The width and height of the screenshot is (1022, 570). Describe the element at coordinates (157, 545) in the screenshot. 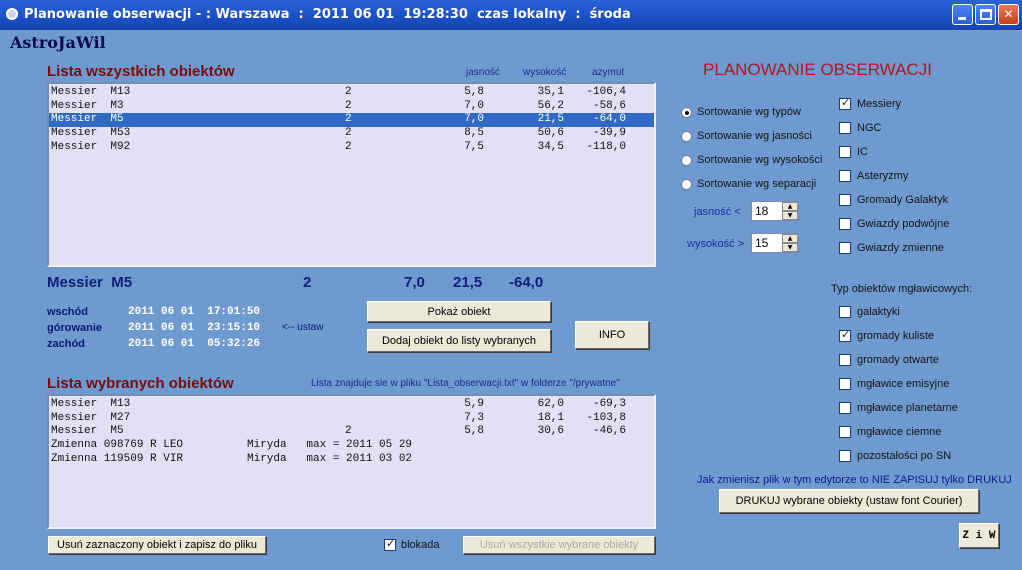

I see `remove-selected-button: Usuń zaznaczony obiekt i zapisz do pliku` at that location.